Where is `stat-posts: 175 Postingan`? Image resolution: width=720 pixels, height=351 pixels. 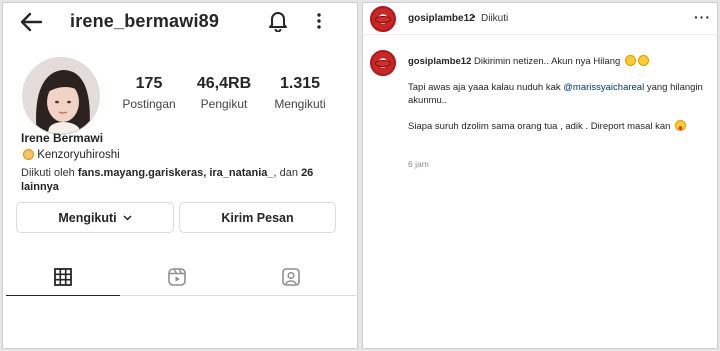 stat-posts: 175 Postingan is located at coordinates (149, 92).